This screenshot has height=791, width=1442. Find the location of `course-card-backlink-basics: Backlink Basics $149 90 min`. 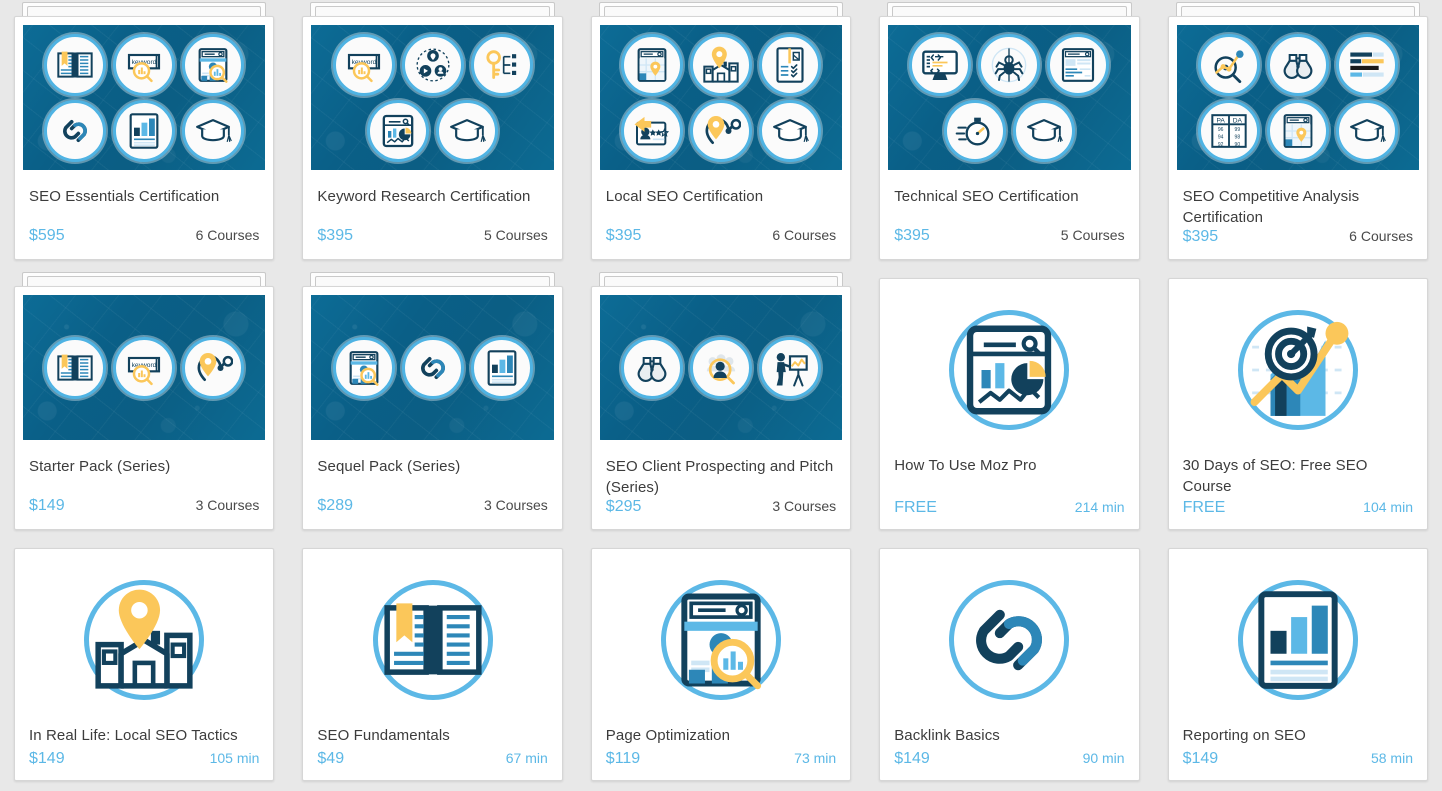

course-card-backlink-basics: Backlink Basics $149 90 min is located at coordinates (1009, 664).